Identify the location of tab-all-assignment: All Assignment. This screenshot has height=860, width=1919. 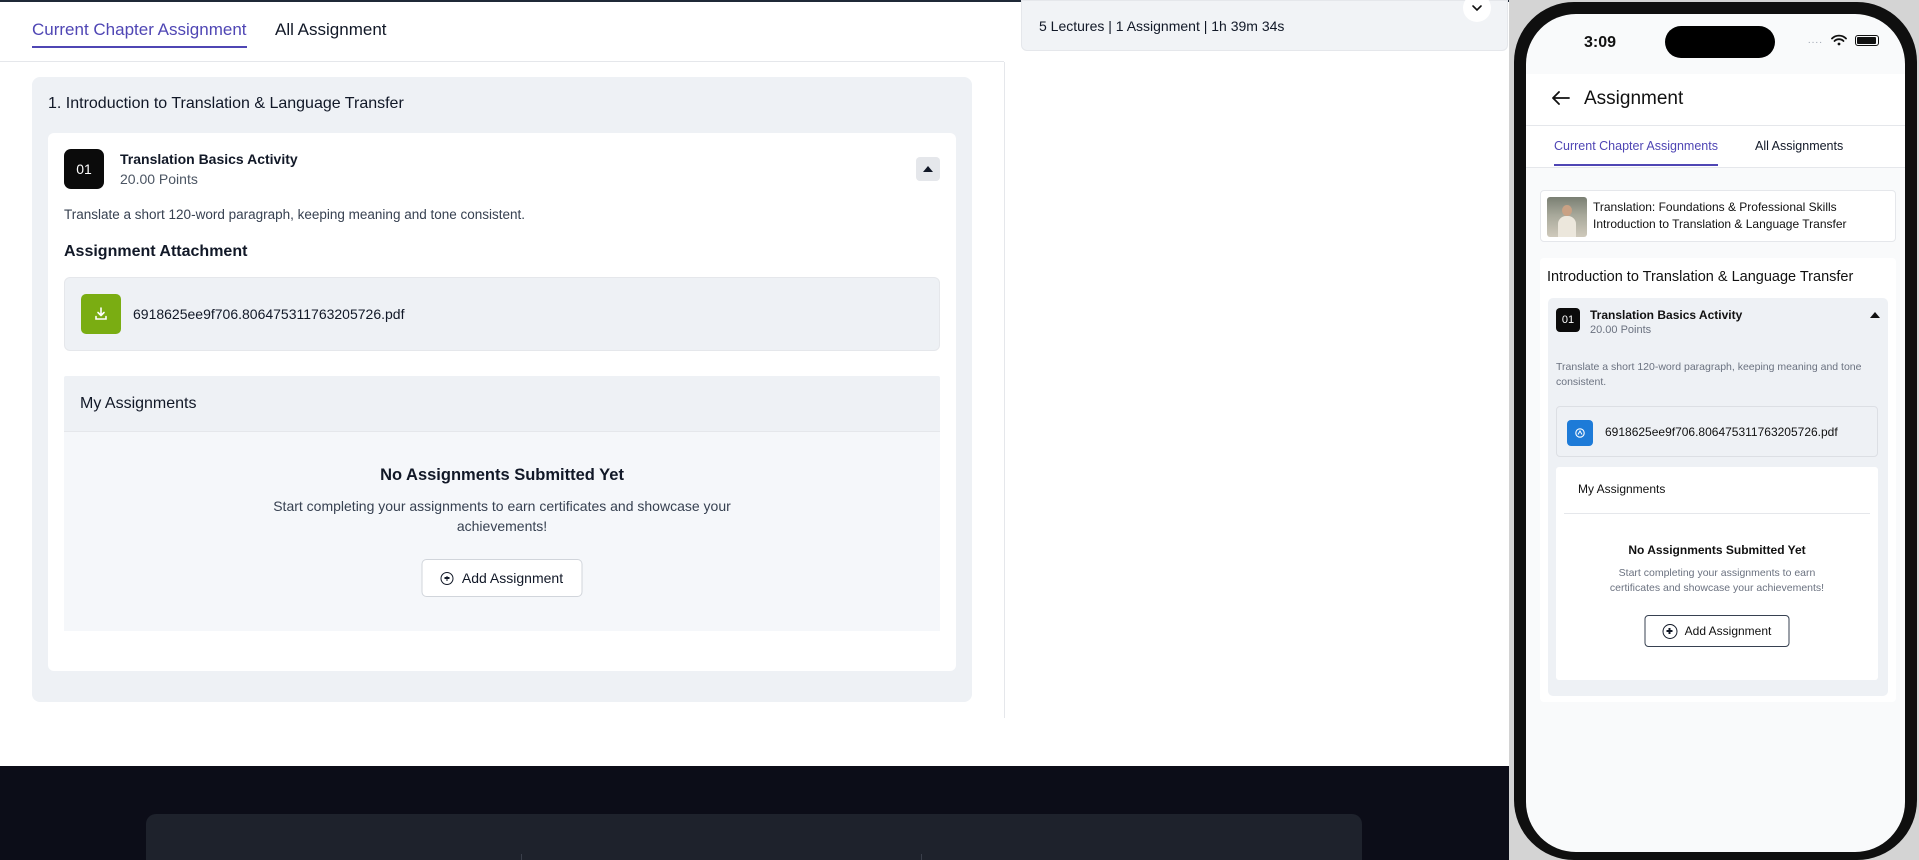
(331, 33).